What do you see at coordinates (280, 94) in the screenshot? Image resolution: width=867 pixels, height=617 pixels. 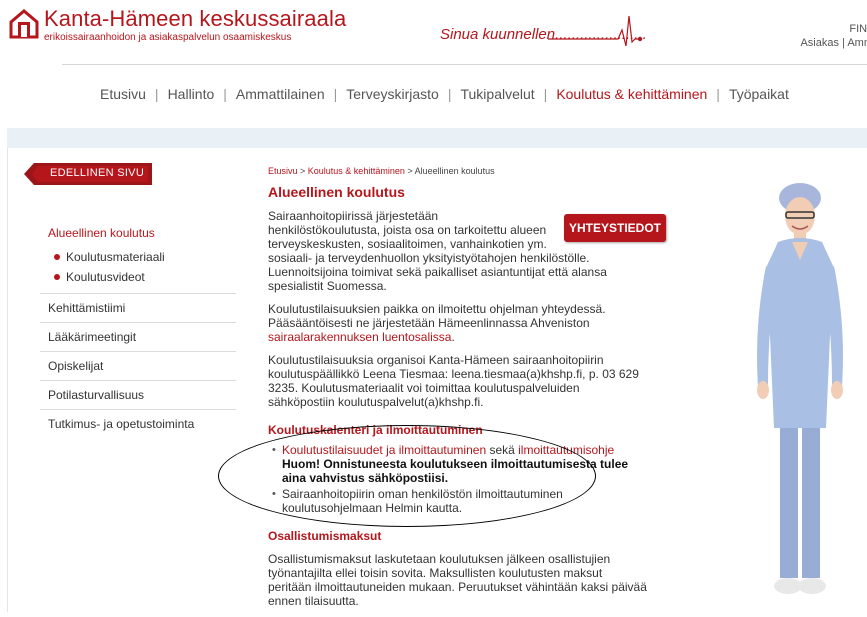 I see `nav-ammattilainen: Ammattilainen` at bounding box center [280, 94].